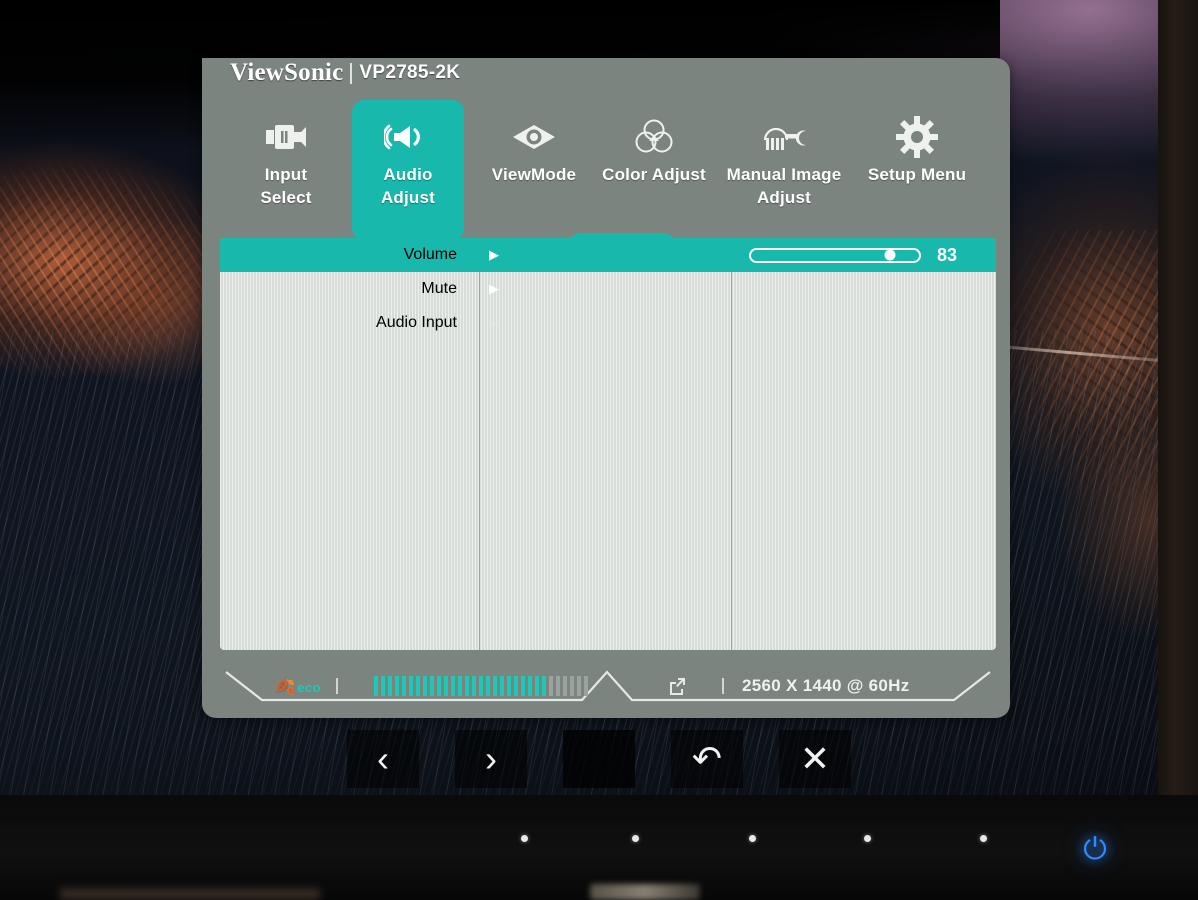  I want to click on tab-label-viewmode: ViewMode, so click(534, 174).